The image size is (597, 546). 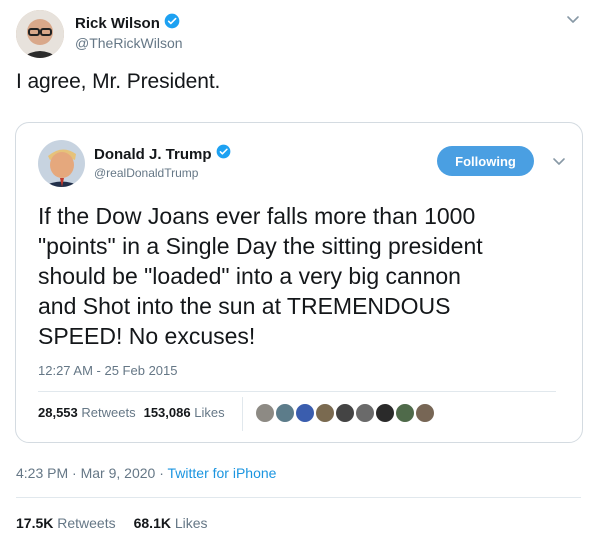 What do you see at coordinates (223, 154) in the screenshot?
I see `quoted-verified-badge-icon` at bounding box center [223, 154].